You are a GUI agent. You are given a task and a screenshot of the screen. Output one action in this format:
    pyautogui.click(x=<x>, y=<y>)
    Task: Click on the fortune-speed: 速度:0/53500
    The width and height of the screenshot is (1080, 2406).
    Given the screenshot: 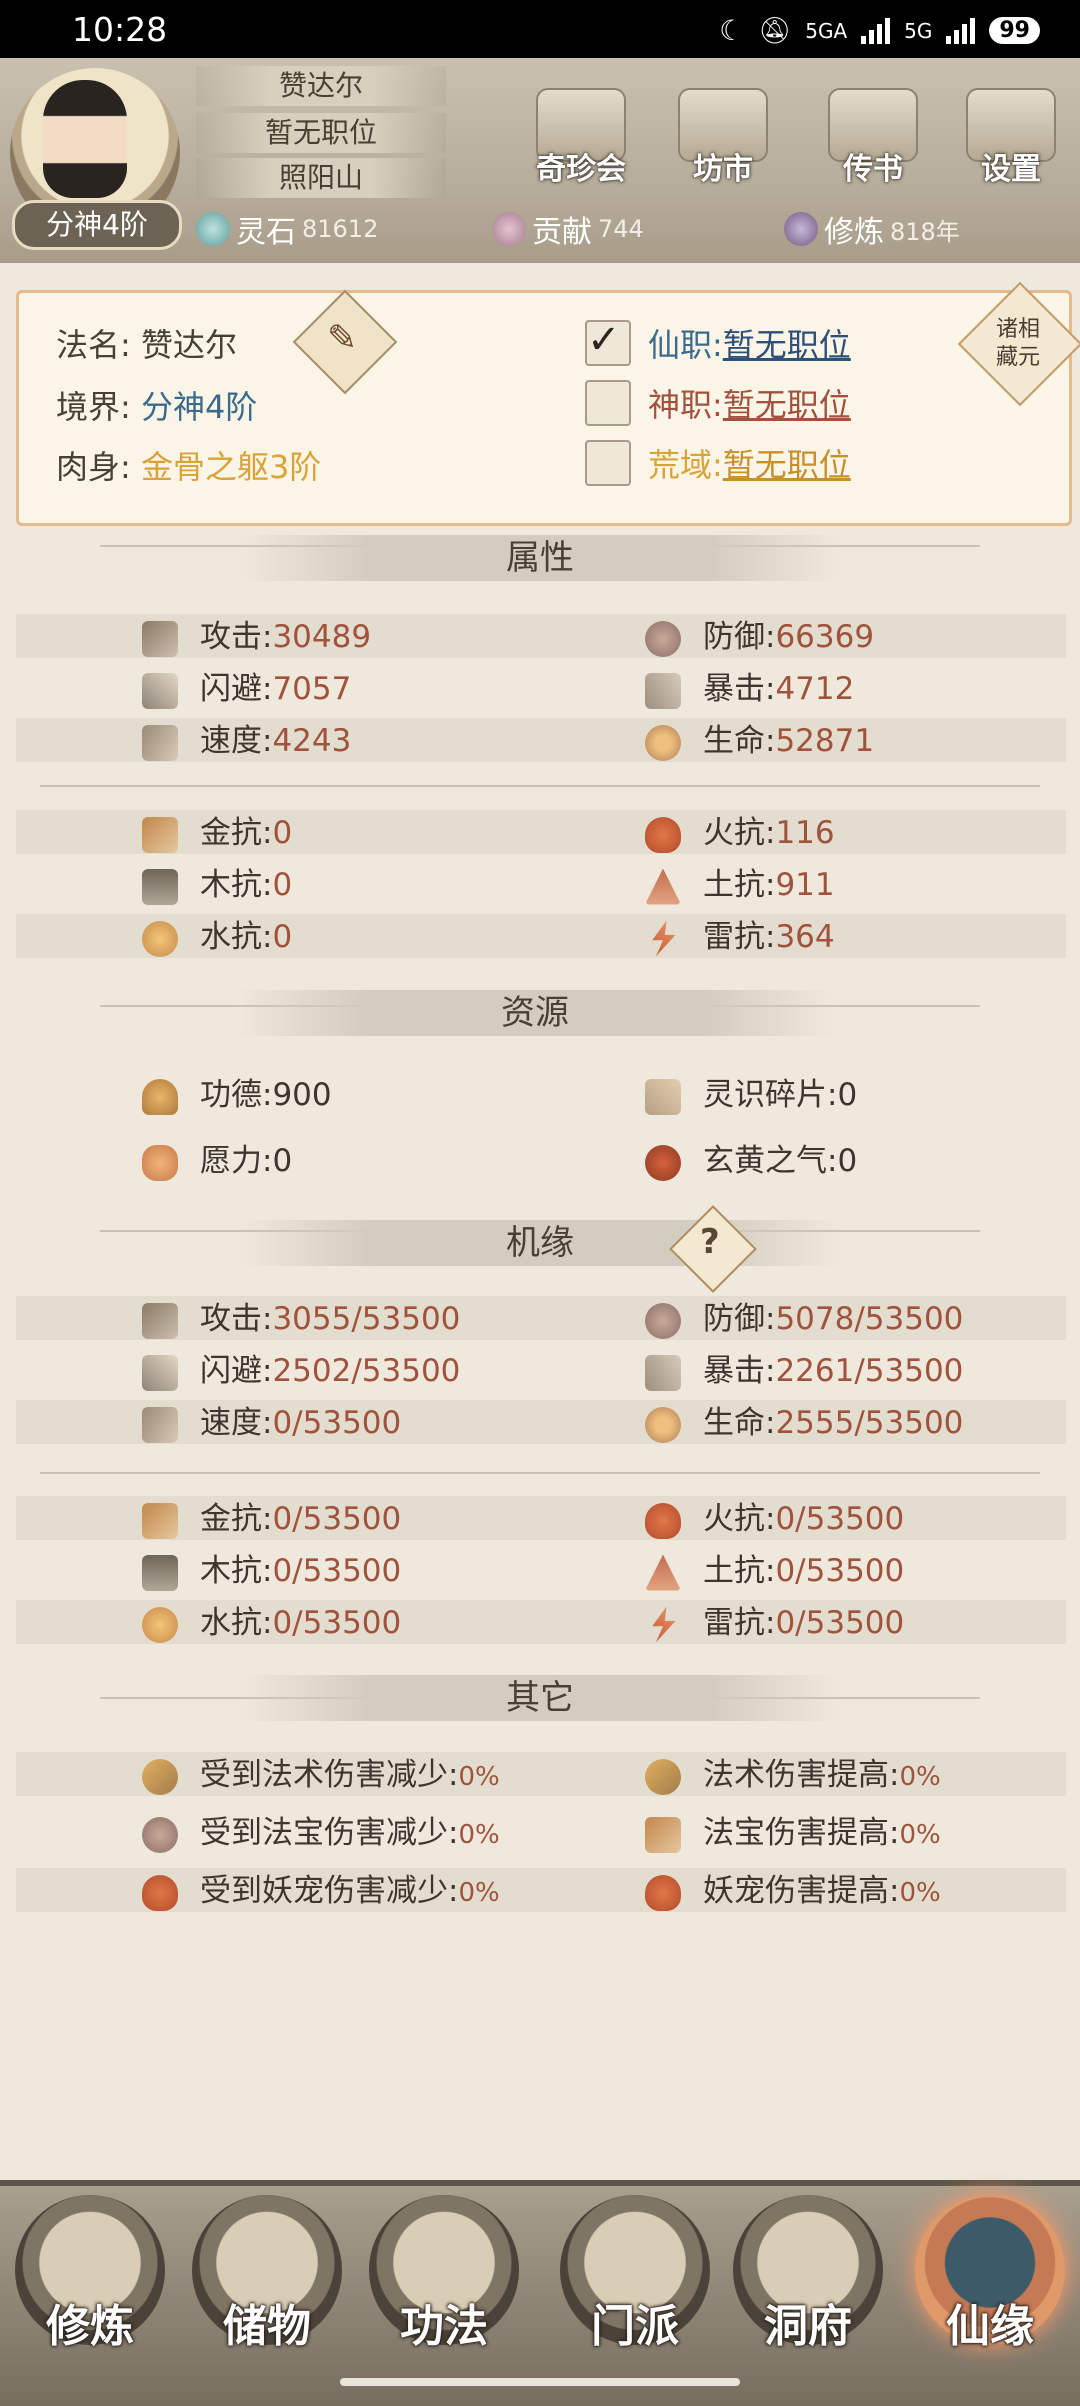 What is the action you would take?
    pyautogui.click(x=271, y=1423)
    